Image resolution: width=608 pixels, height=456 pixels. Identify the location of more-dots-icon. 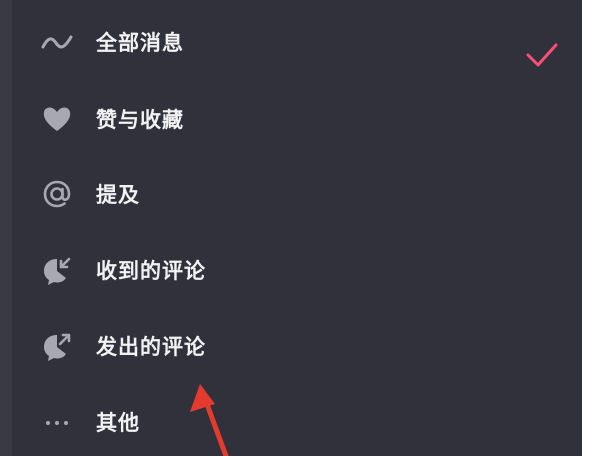
(57, 422).